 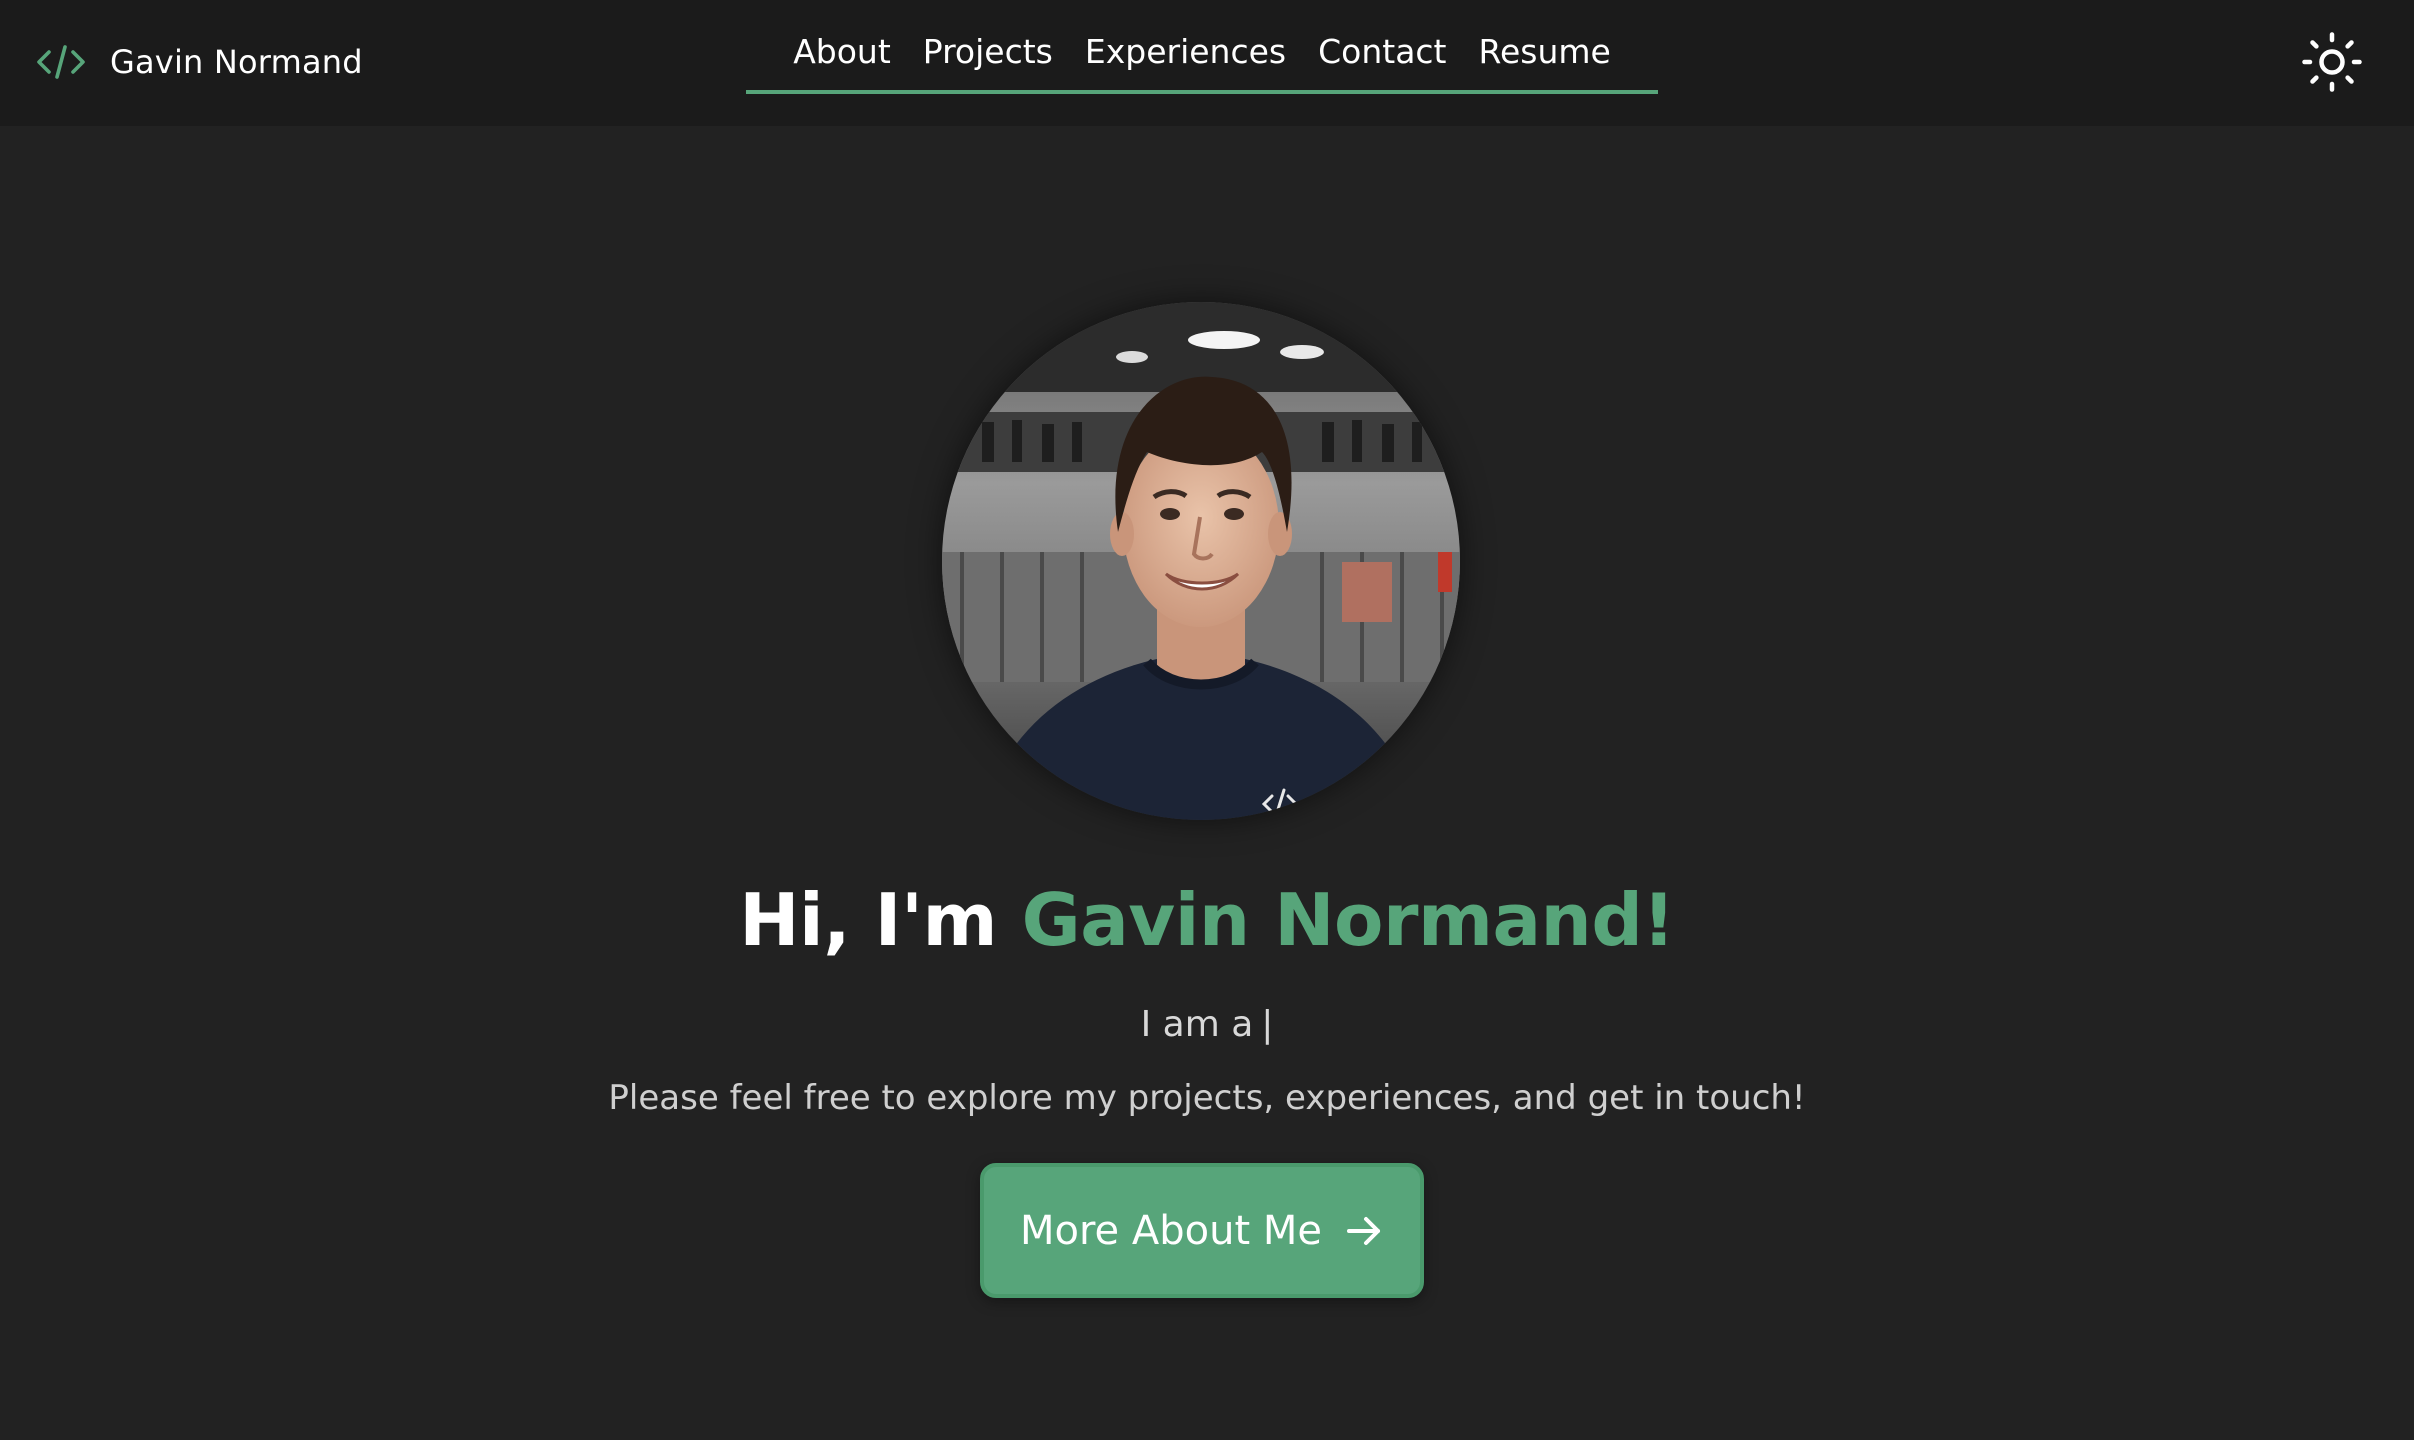 I want to click on hero-headline: Hi, I'm Gavin Normand!, so click(x=1207, y=920).